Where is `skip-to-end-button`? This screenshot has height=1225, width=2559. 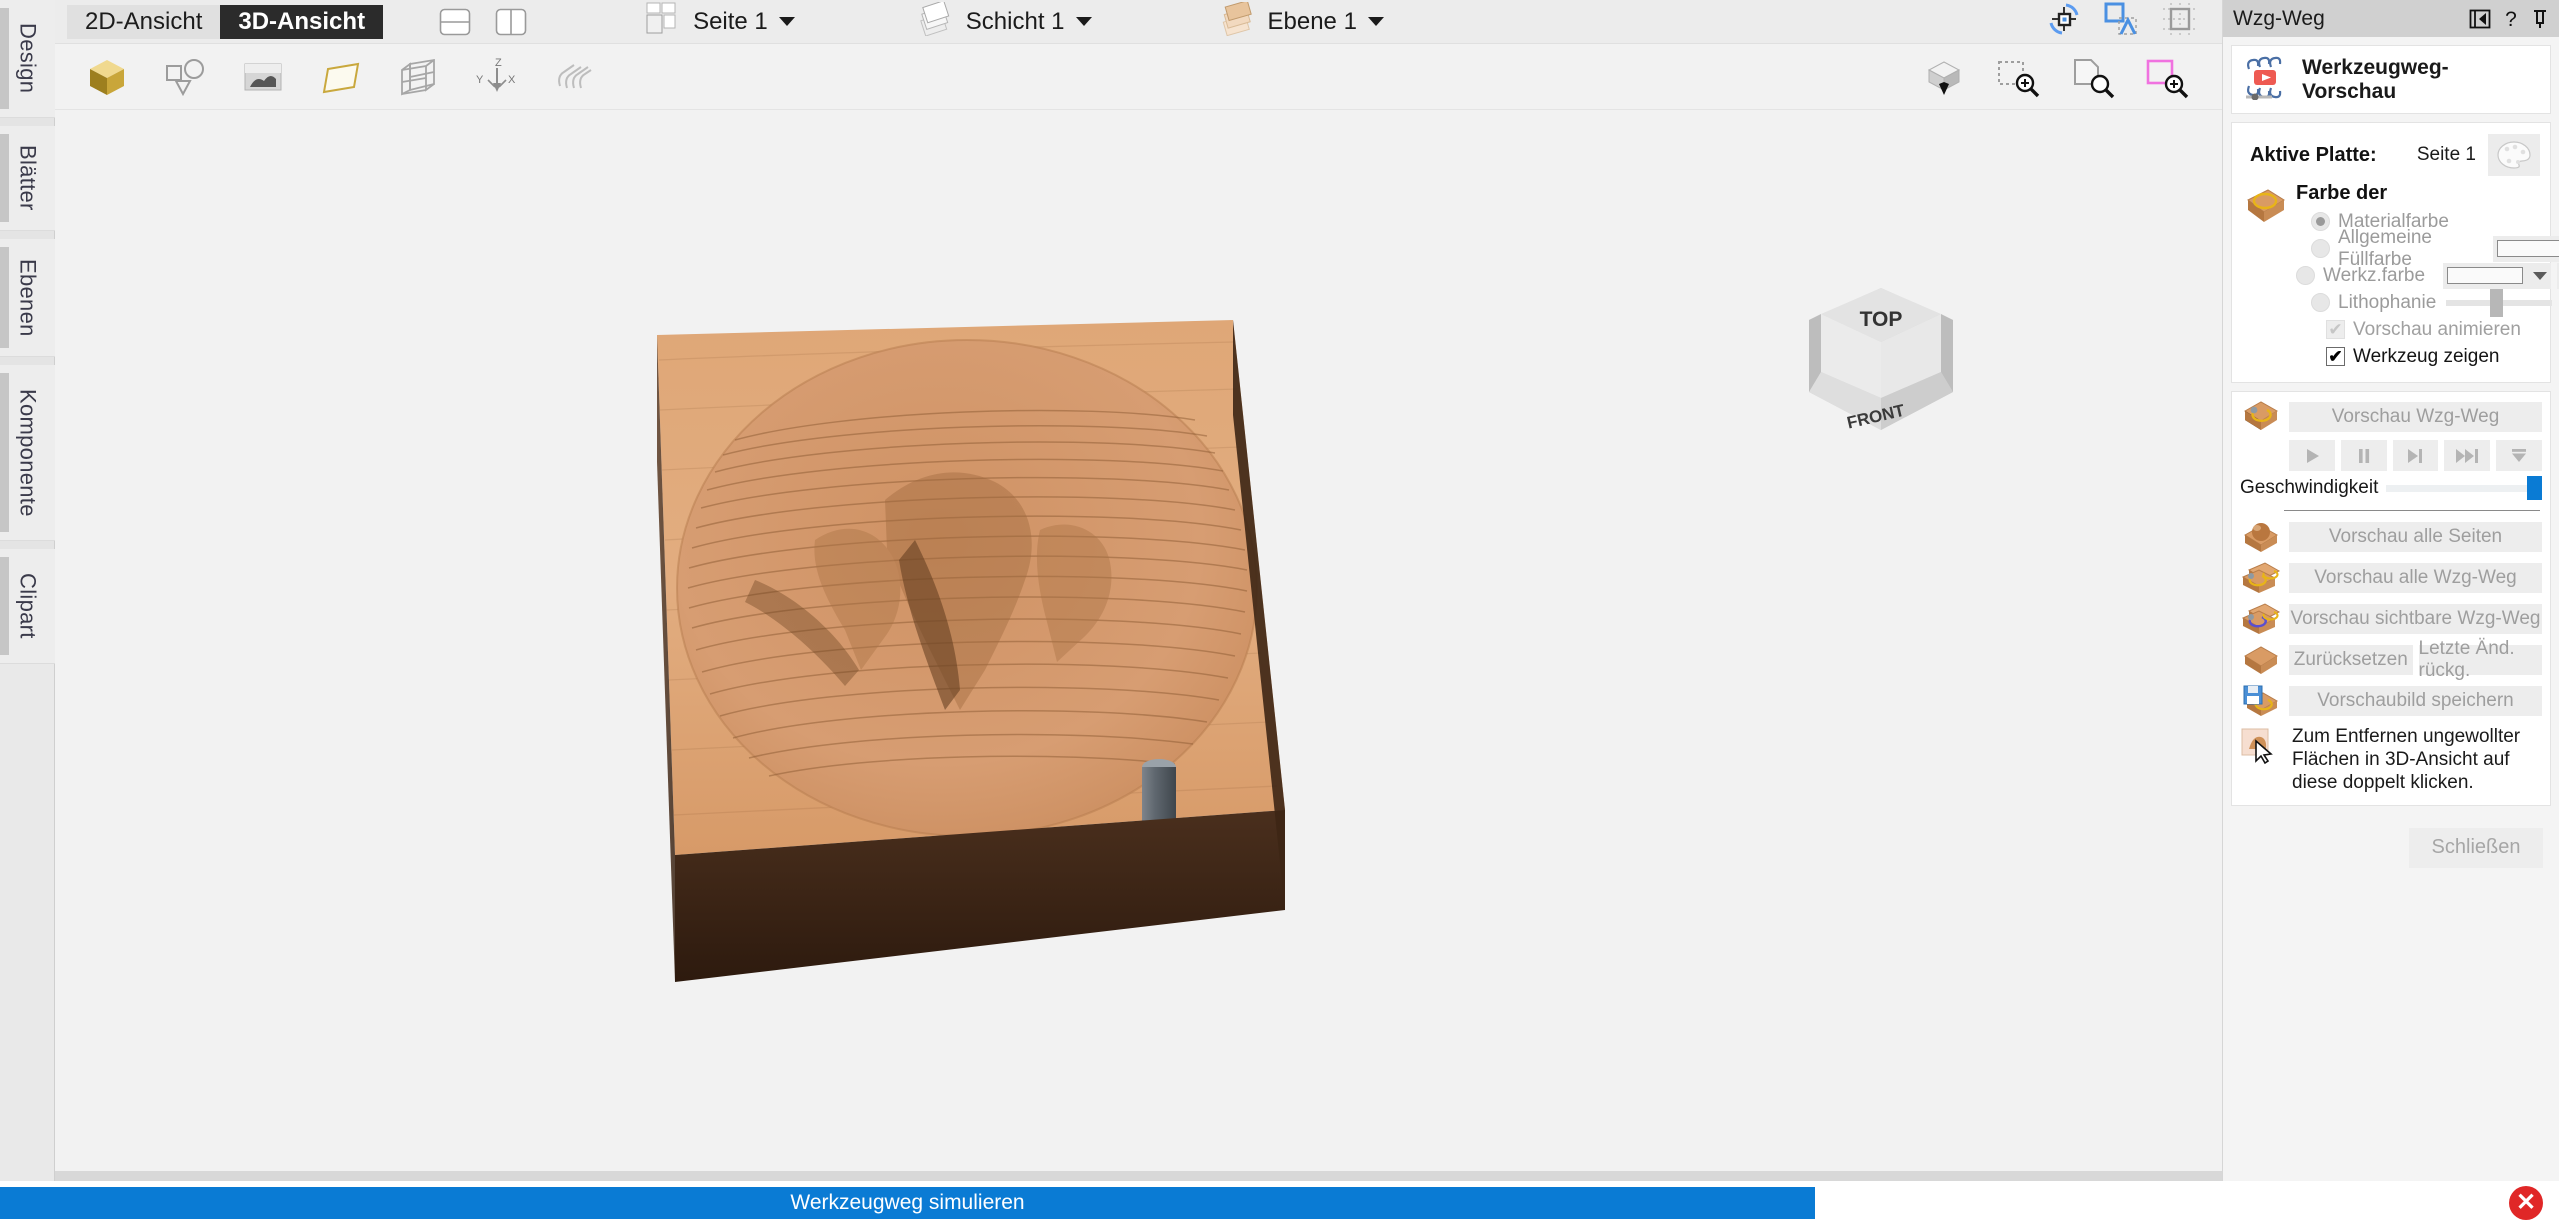
skip-to-end-button is located at coordinates (2519, 455).